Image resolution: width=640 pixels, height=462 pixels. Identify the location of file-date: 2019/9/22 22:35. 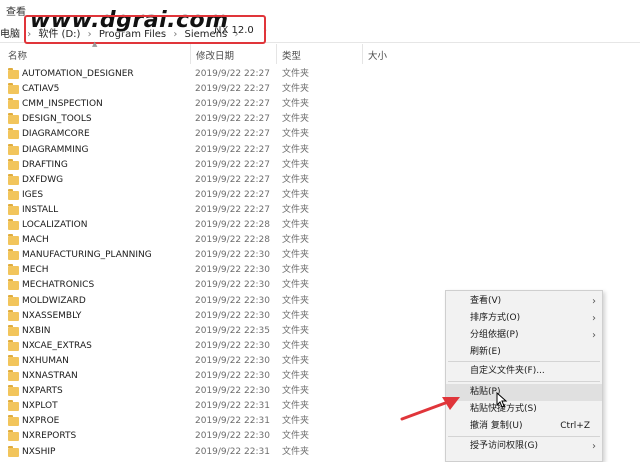
(232, 330).